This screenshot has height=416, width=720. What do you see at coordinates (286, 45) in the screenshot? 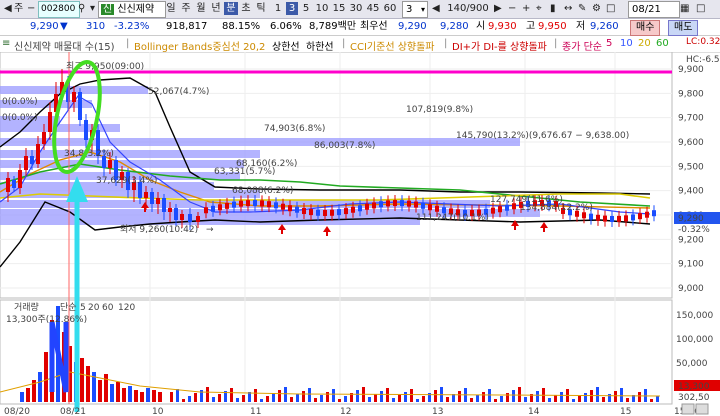
I see `legend-upper: 상한선` at bounding box center [286, 45].